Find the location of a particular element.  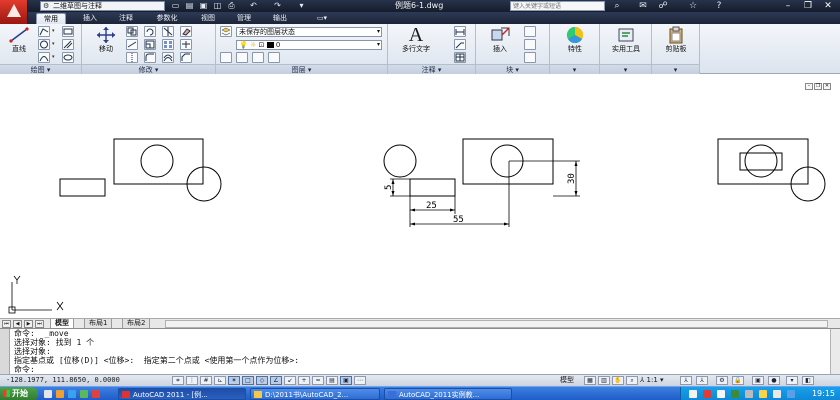

tab-annotate: 注释 is located at coordinates (126, 18).